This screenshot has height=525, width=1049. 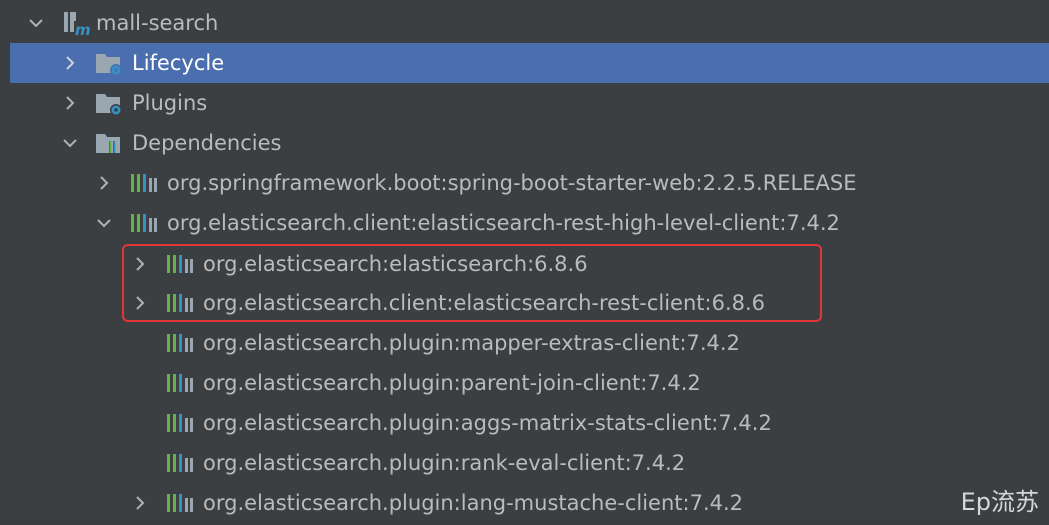 I want to click on dependency-label: org.elasticsearch:elasticsearch:6.8.6, so click(x=395, y=264).